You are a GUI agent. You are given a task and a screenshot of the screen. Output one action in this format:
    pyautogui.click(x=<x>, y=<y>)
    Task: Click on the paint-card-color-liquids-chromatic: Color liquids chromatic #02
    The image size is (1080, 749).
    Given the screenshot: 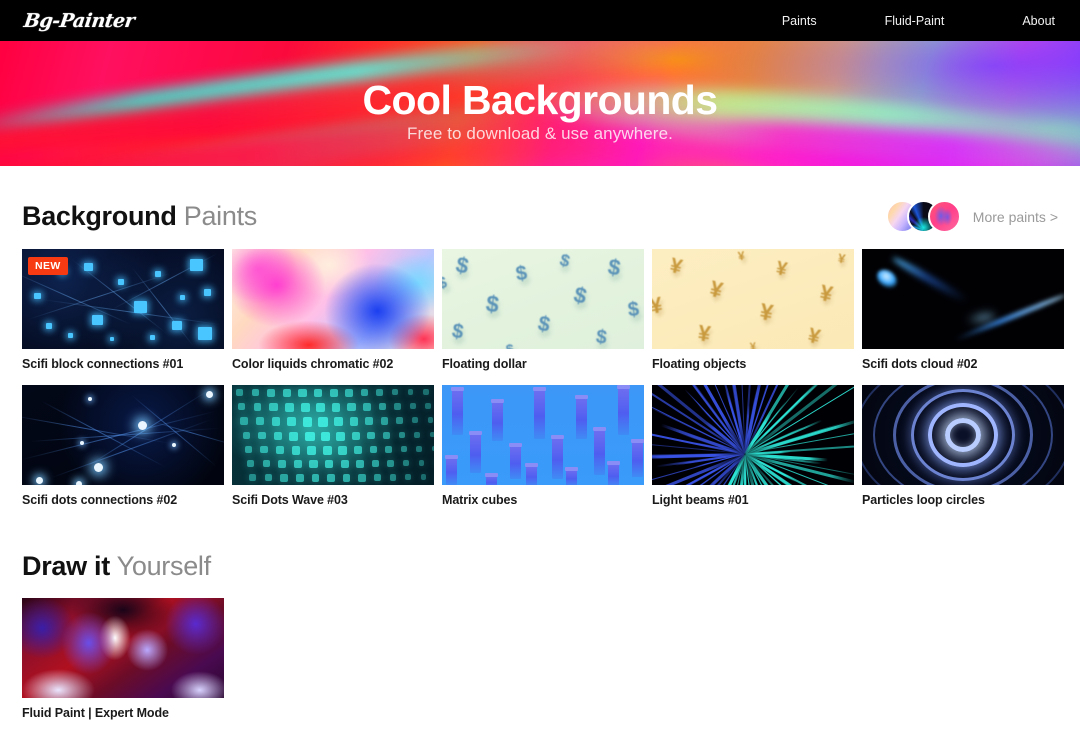 What is the action you would take?
    pyautogui.click(x=333, y=310)
    